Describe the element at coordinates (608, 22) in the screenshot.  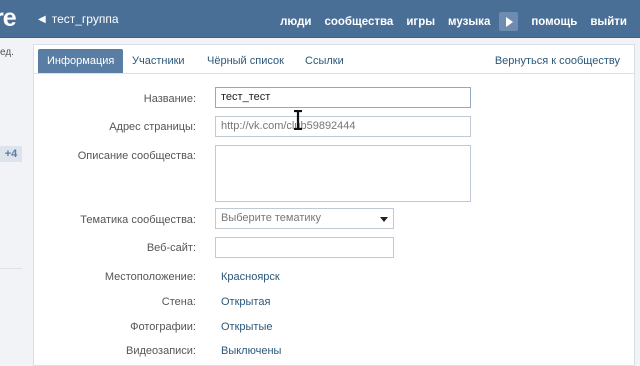
I see `nav-logout: выйти` at that location.